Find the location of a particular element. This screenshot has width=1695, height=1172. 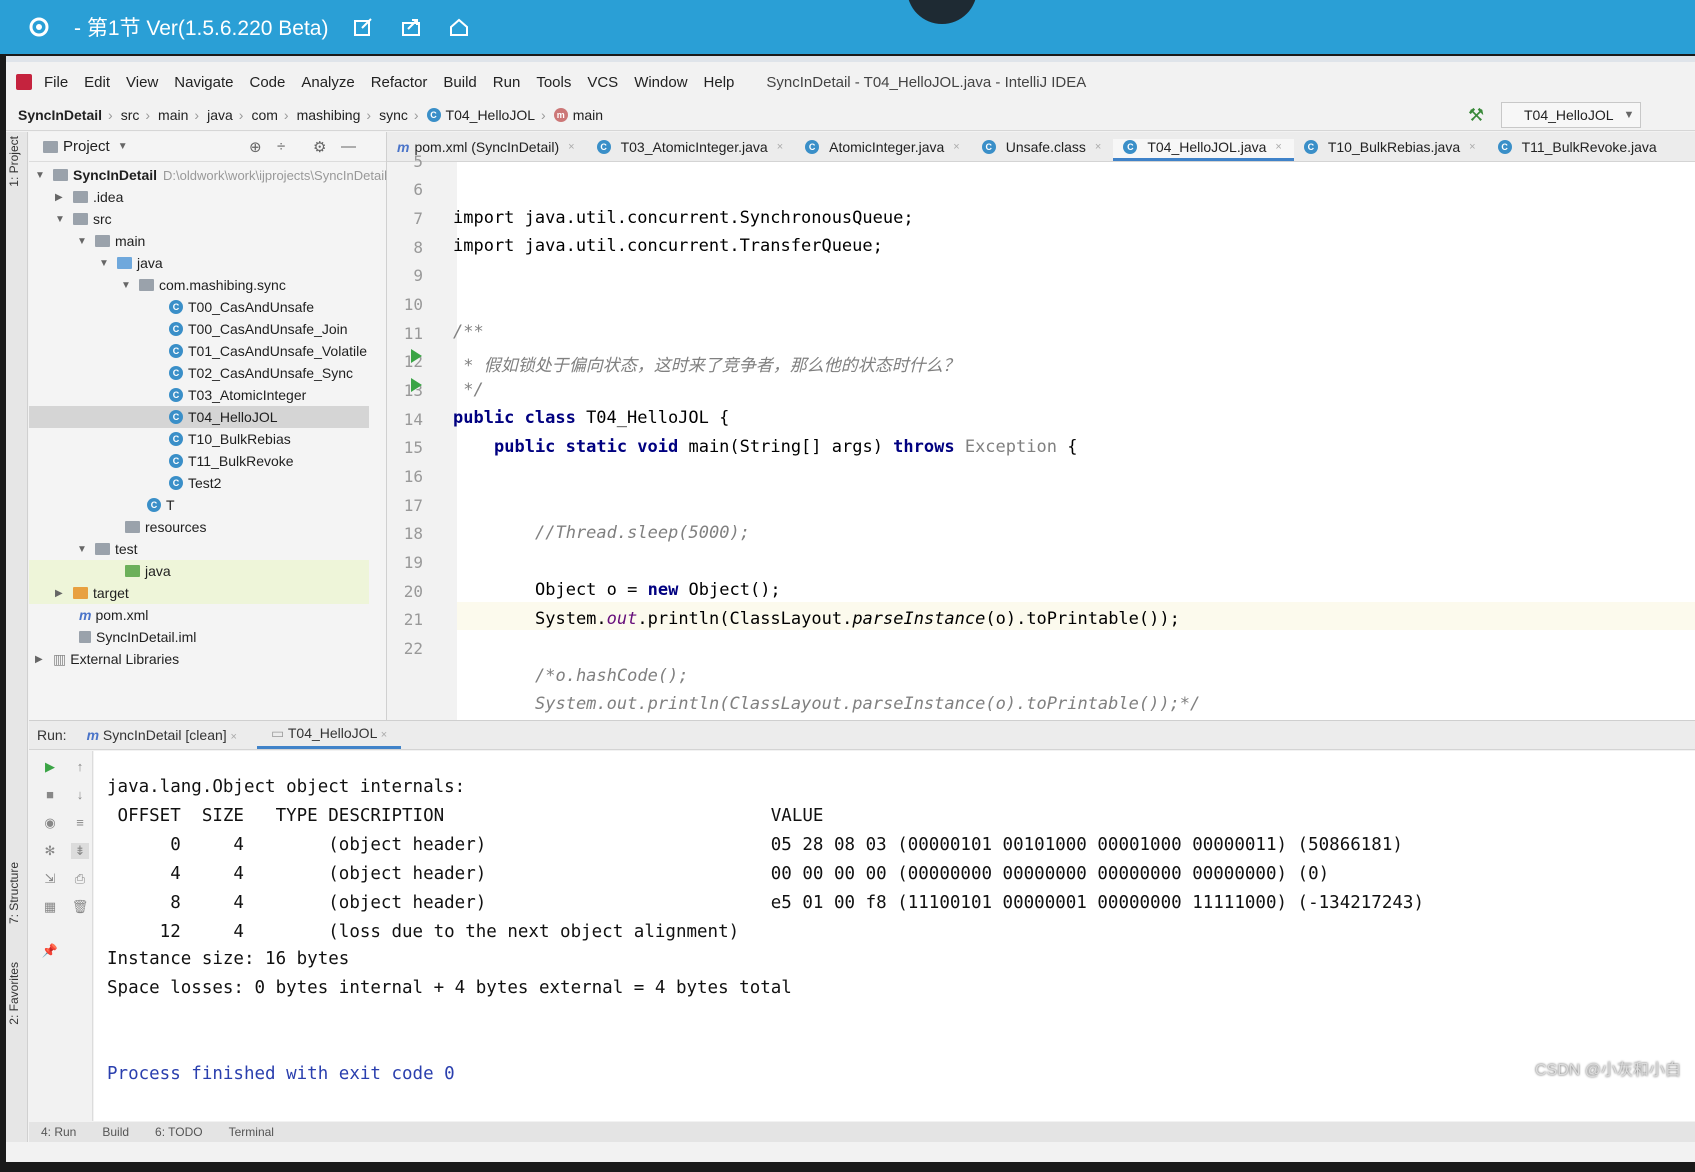

project-view-select: Project is located at coordinates (86, 146).